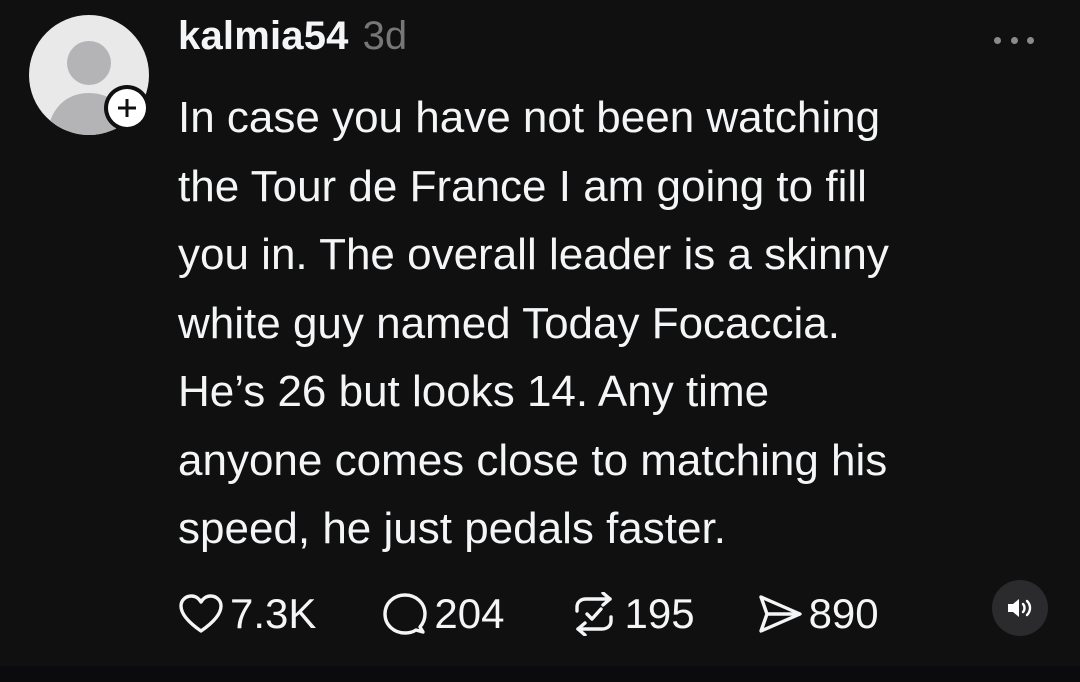  What do you see at coordinates (273, 613) in the screenshot?
I see `like-count: 7.3K` at bounding box center [273, 613].